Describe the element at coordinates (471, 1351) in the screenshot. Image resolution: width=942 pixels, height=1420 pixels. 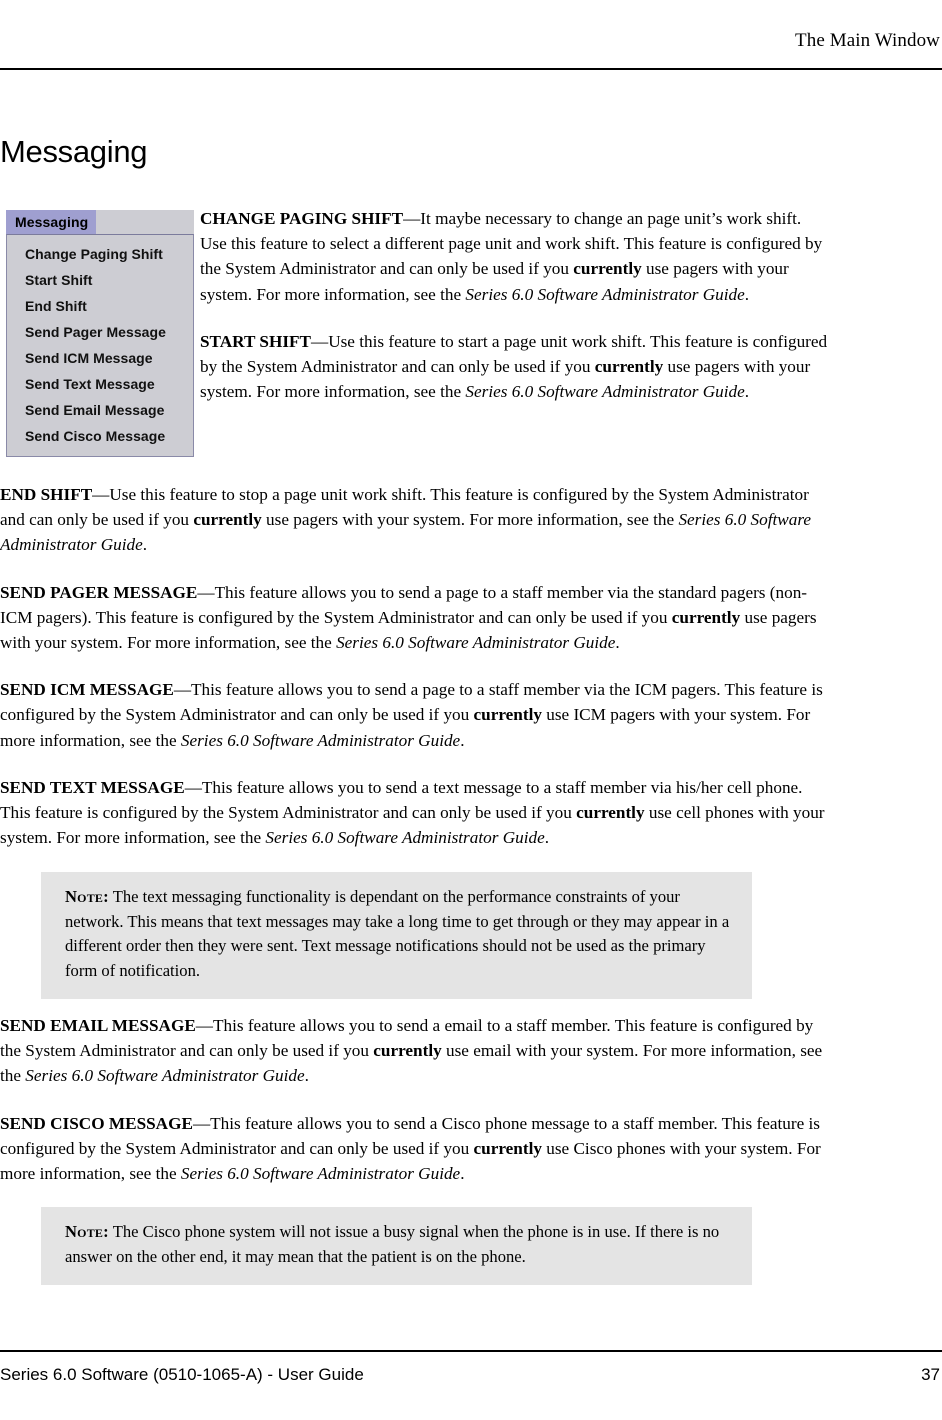
I see `footer-rule` at that location.